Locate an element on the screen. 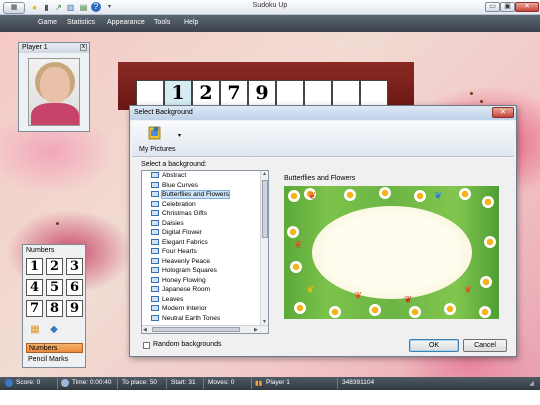 This screenshot has height=405, width=540. player-name: Player 1 is located at coordinates (35, 47).